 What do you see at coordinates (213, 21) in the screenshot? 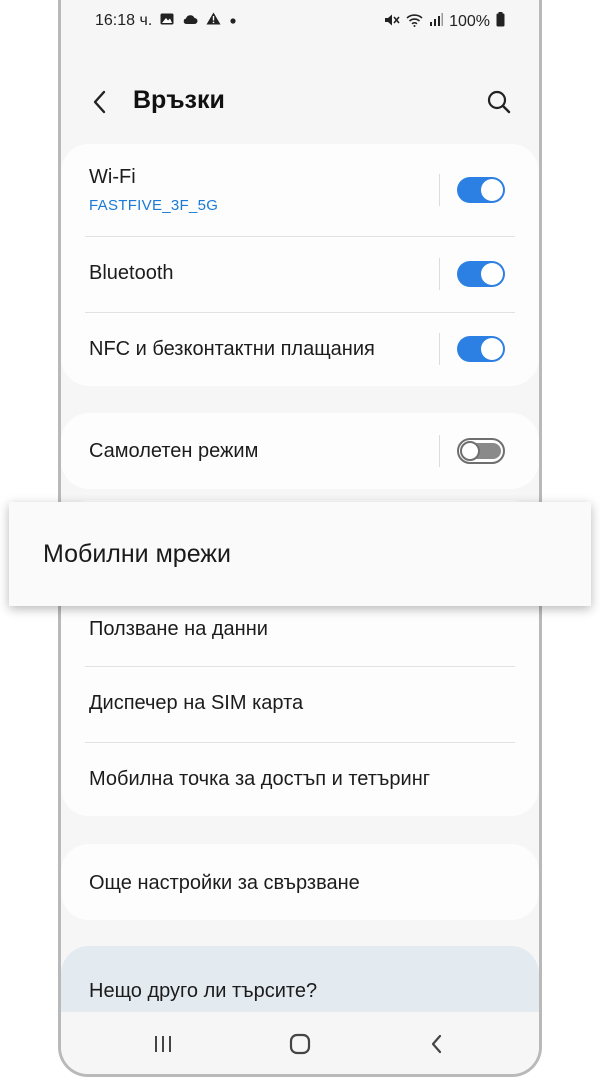
I see `warning-icon` at bounding box center [213, 21].